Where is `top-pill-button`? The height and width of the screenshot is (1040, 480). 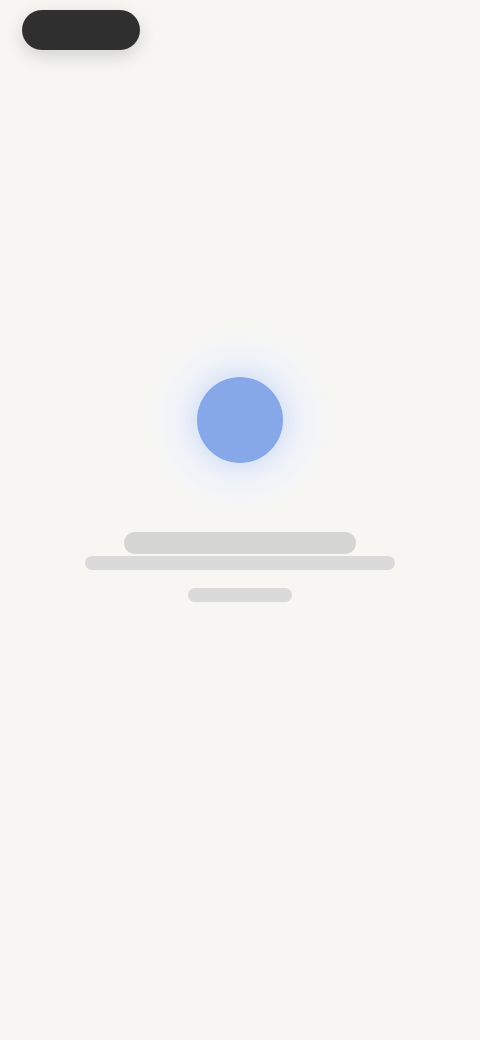
top-pill-button is located at coordinates (81, 30).